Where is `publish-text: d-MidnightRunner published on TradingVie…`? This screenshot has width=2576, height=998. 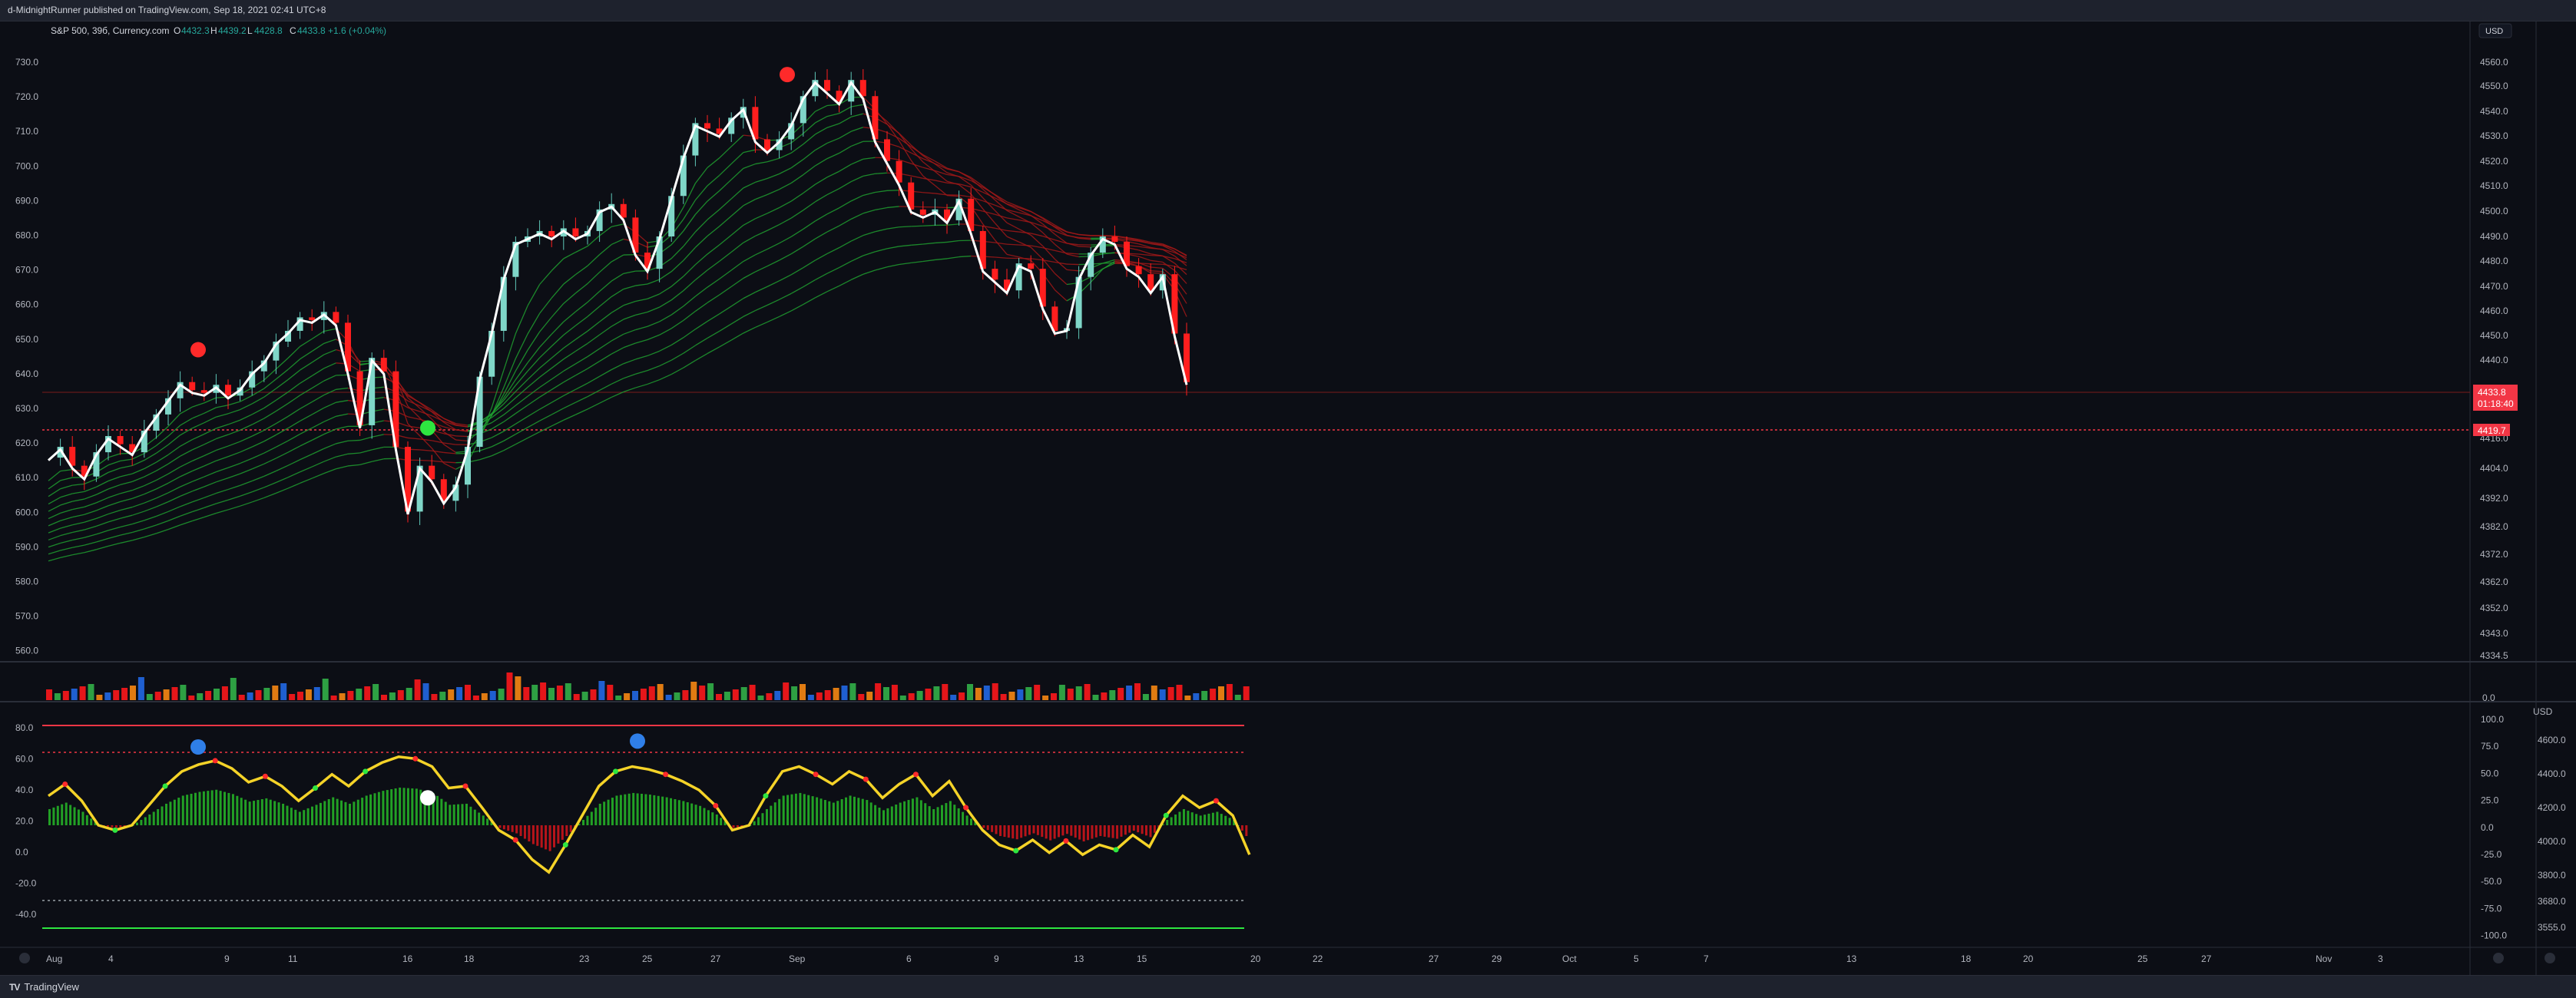 publish-text: d-MidnightRunner published on TradingVie… is located at coordinates (167, 10).